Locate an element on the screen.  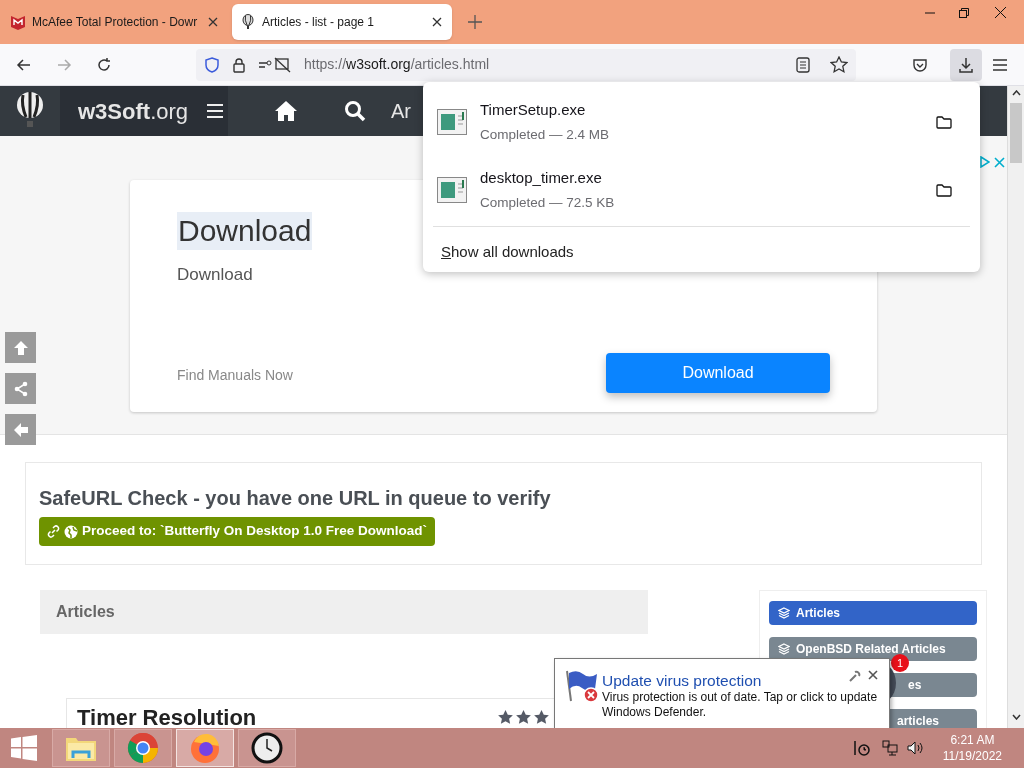
network-icon is located at coordinates (889, 748).